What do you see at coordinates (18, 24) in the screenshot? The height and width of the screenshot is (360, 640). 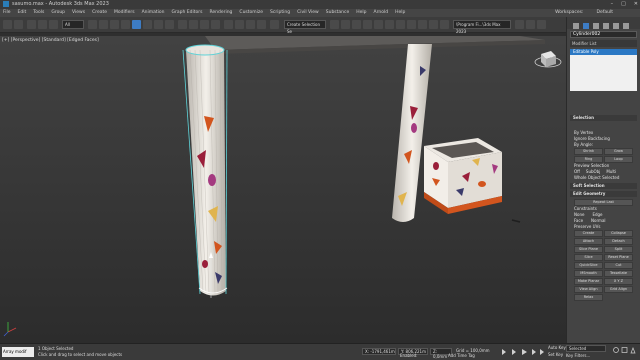 I see `redo-icon` at bounding box center [18, 24].